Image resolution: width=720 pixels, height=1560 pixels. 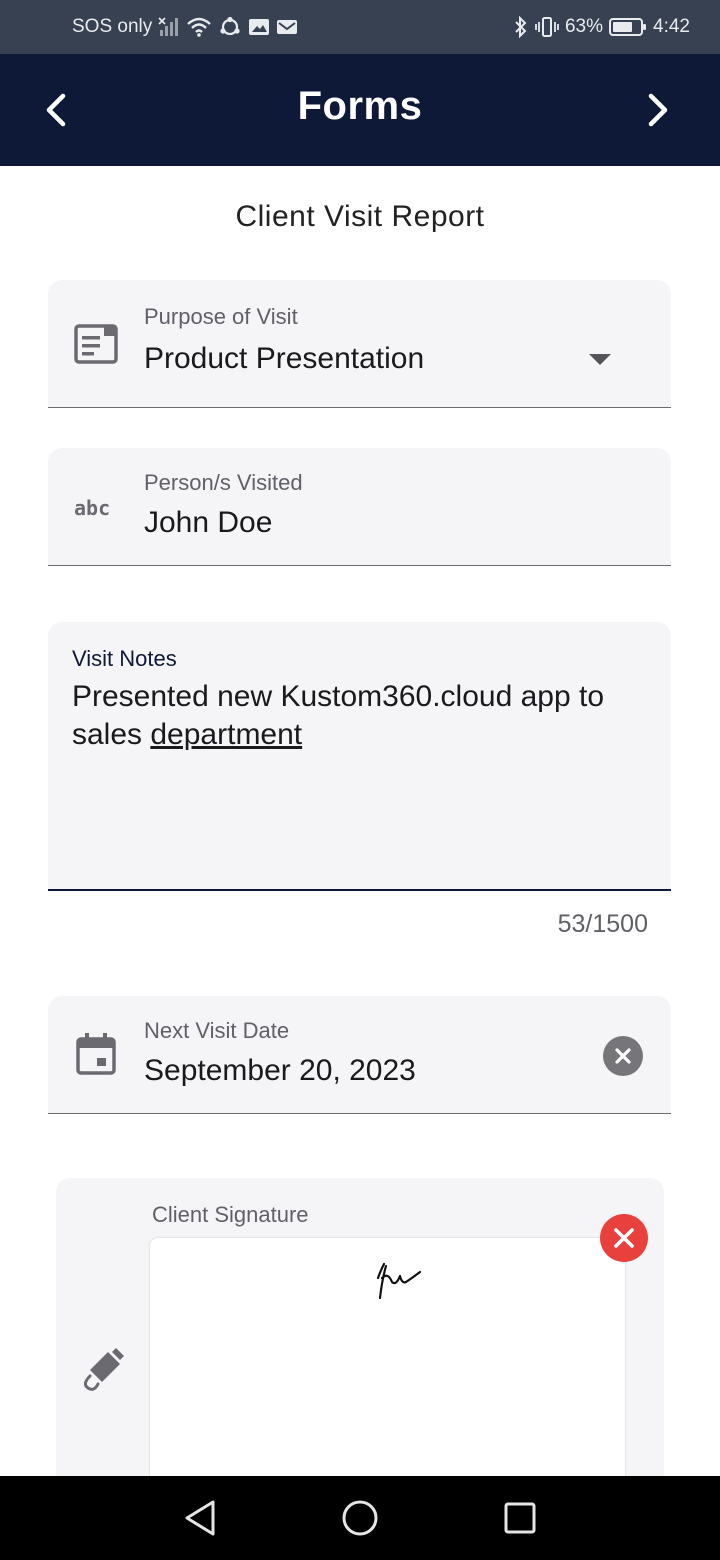 I want to click on square-recents-icon, so click(x=520, y=1518).